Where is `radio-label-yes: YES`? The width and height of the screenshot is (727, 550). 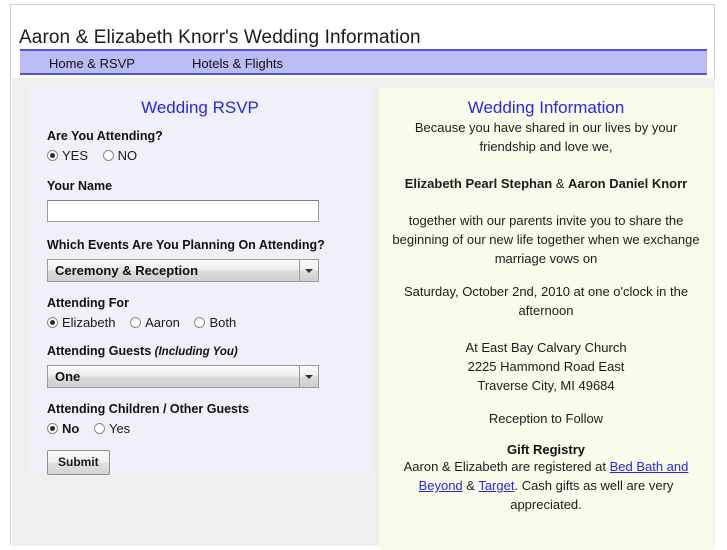
radio-label-yes: YES is located at coordinates (75, 155).